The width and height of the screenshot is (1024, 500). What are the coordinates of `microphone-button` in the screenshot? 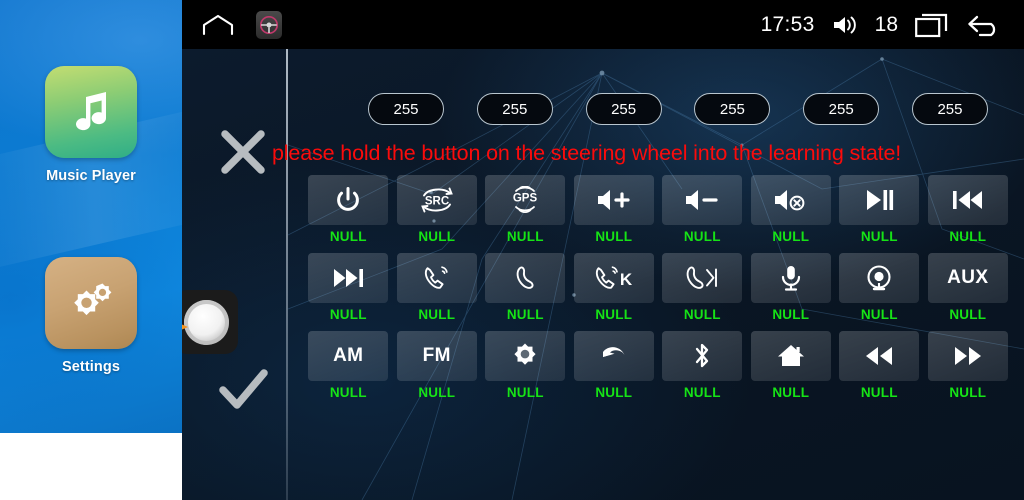 It's located at (790, 278).